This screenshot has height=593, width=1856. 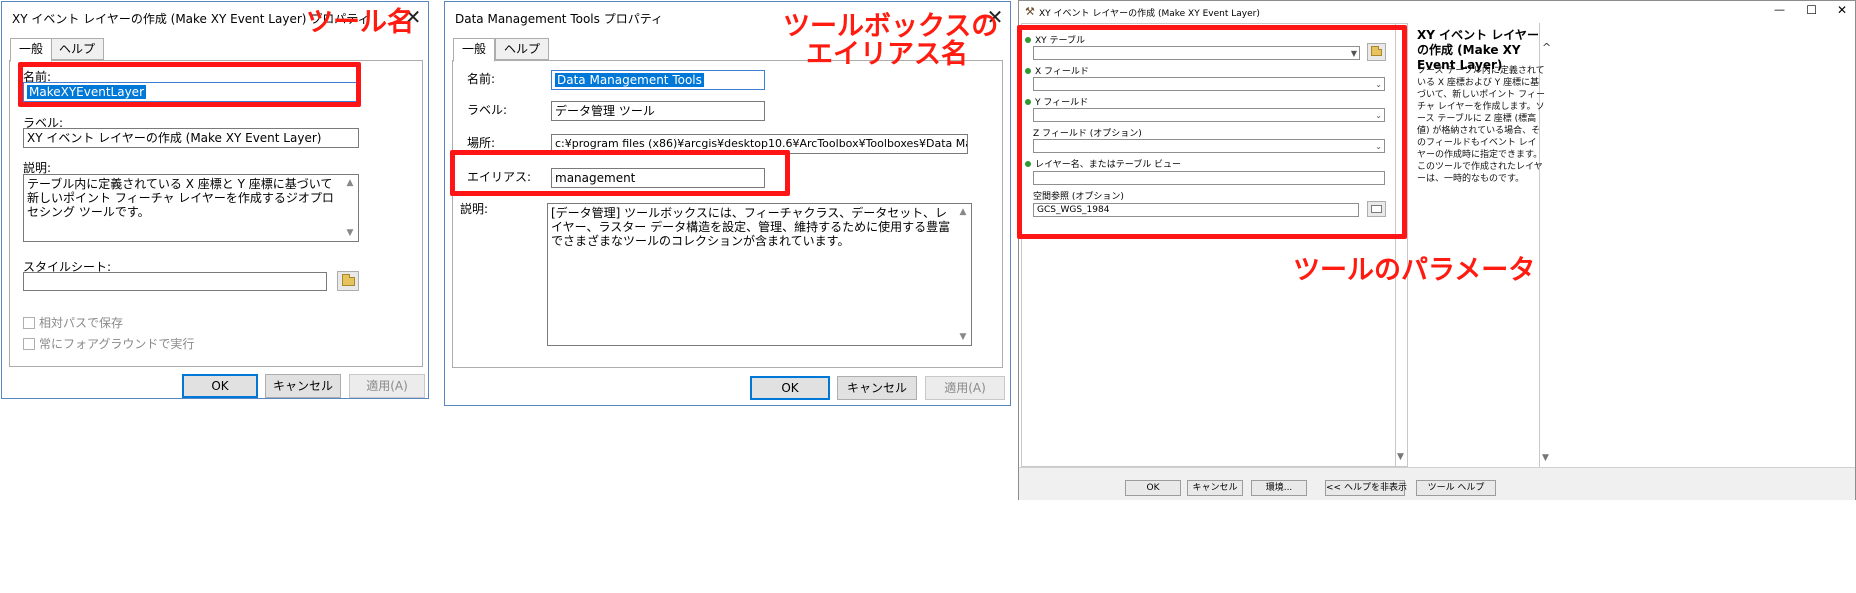 What do you see at coordinates (189, 84) in the screenshot?
I see `tool-name-highlight` at bounding box center [189, 84].